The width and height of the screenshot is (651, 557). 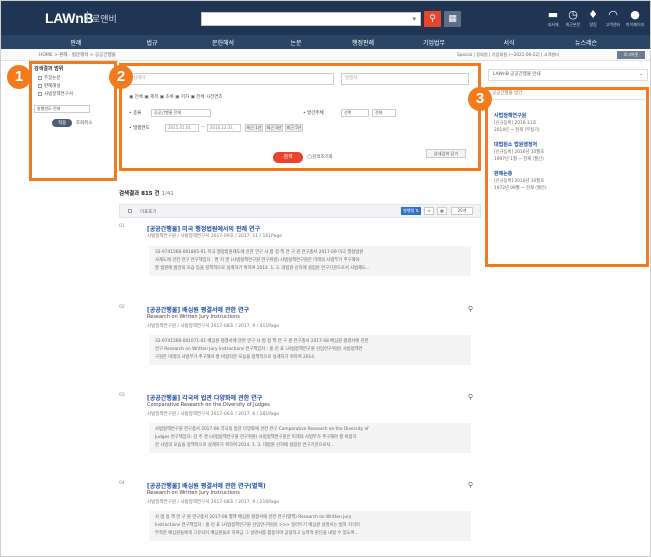 What do you see at coordinates (573, 14) in the screenshot?
I see `recent-icon: ◷` at bounding box center [573, 14].